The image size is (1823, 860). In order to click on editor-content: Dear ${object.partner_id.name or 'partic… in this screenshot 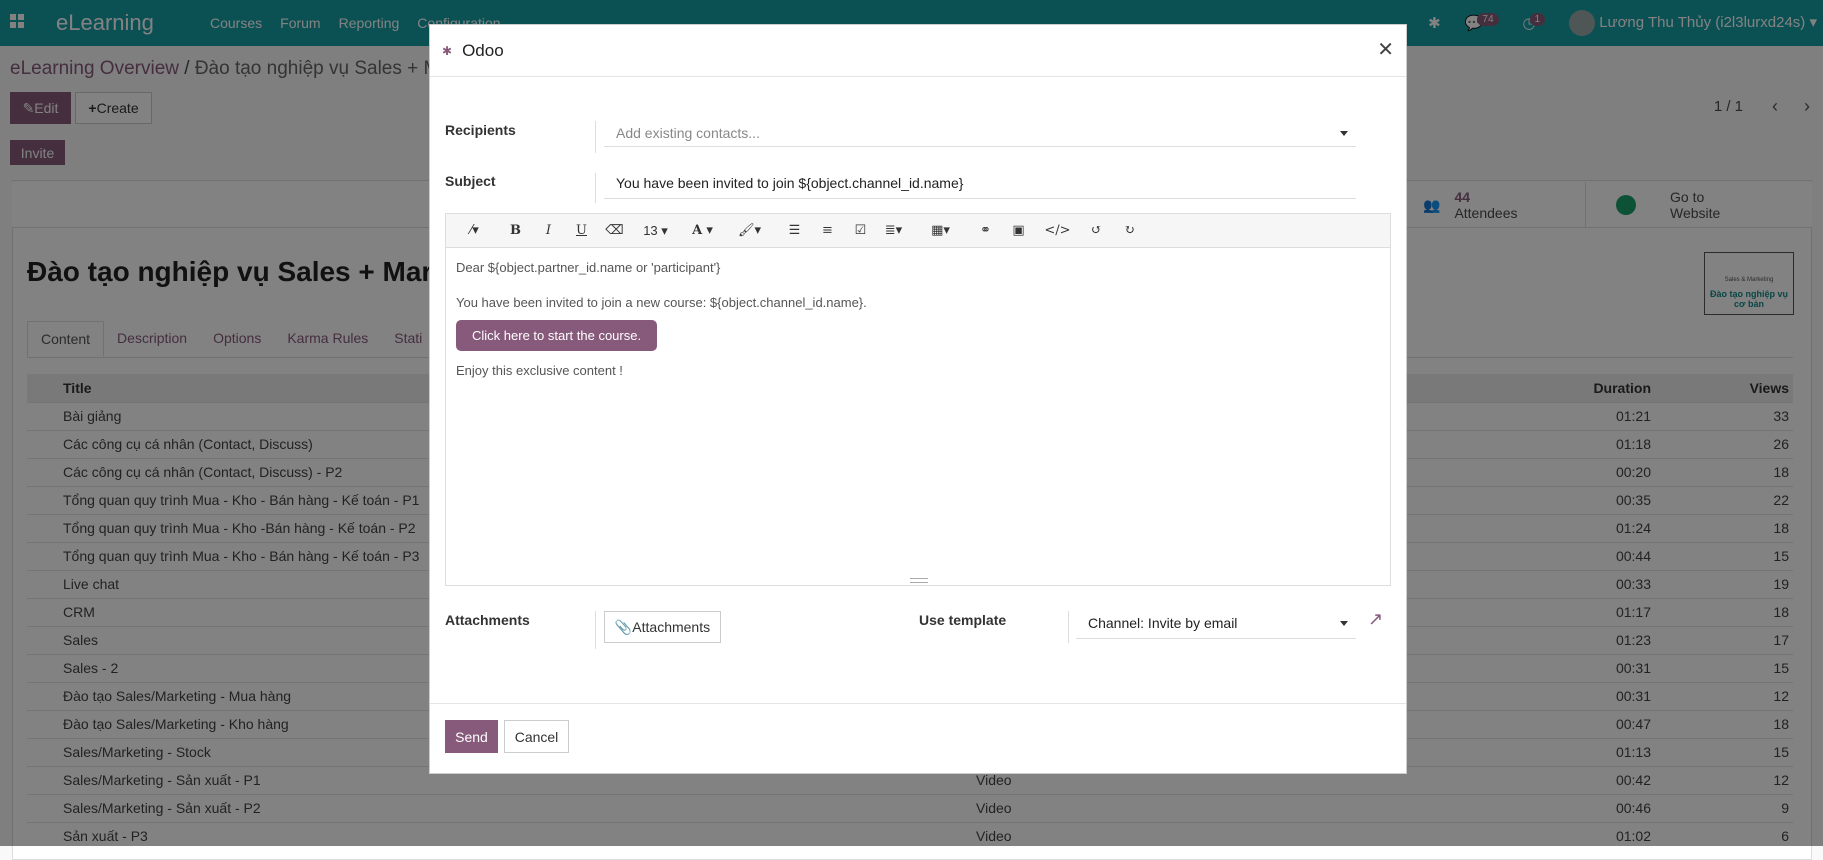, I will do `click(918, 329)`.